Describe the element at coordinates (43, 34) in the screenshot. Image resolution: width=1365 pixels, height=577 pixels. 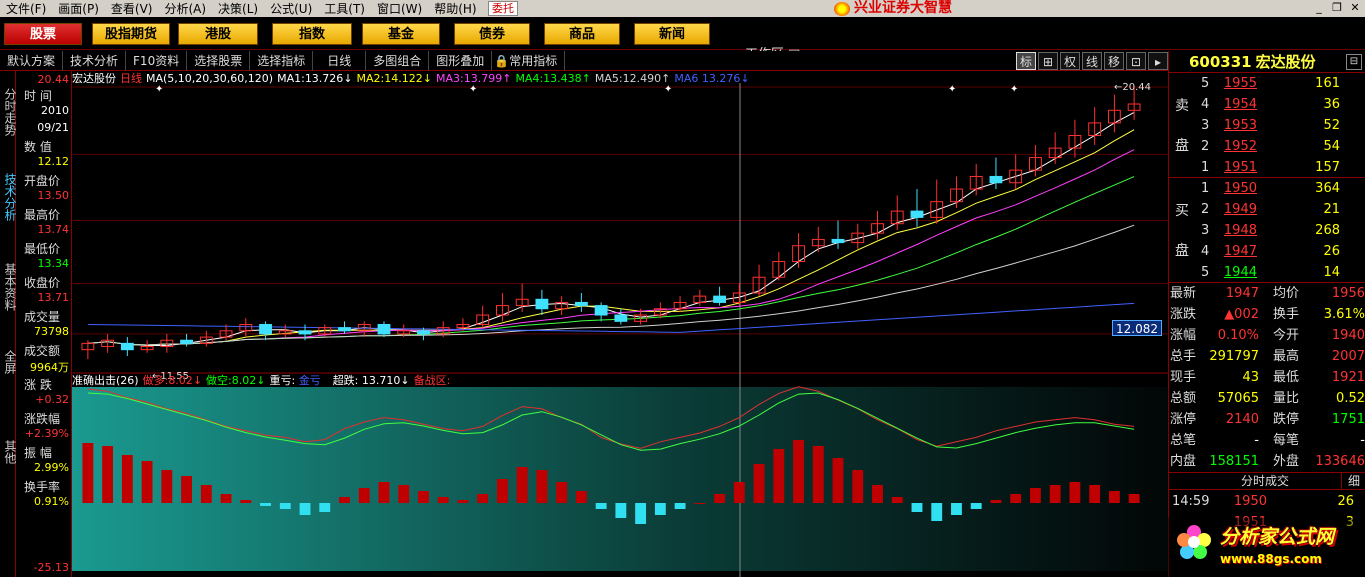
I see `quick-btn-stock: 股票` at that location.